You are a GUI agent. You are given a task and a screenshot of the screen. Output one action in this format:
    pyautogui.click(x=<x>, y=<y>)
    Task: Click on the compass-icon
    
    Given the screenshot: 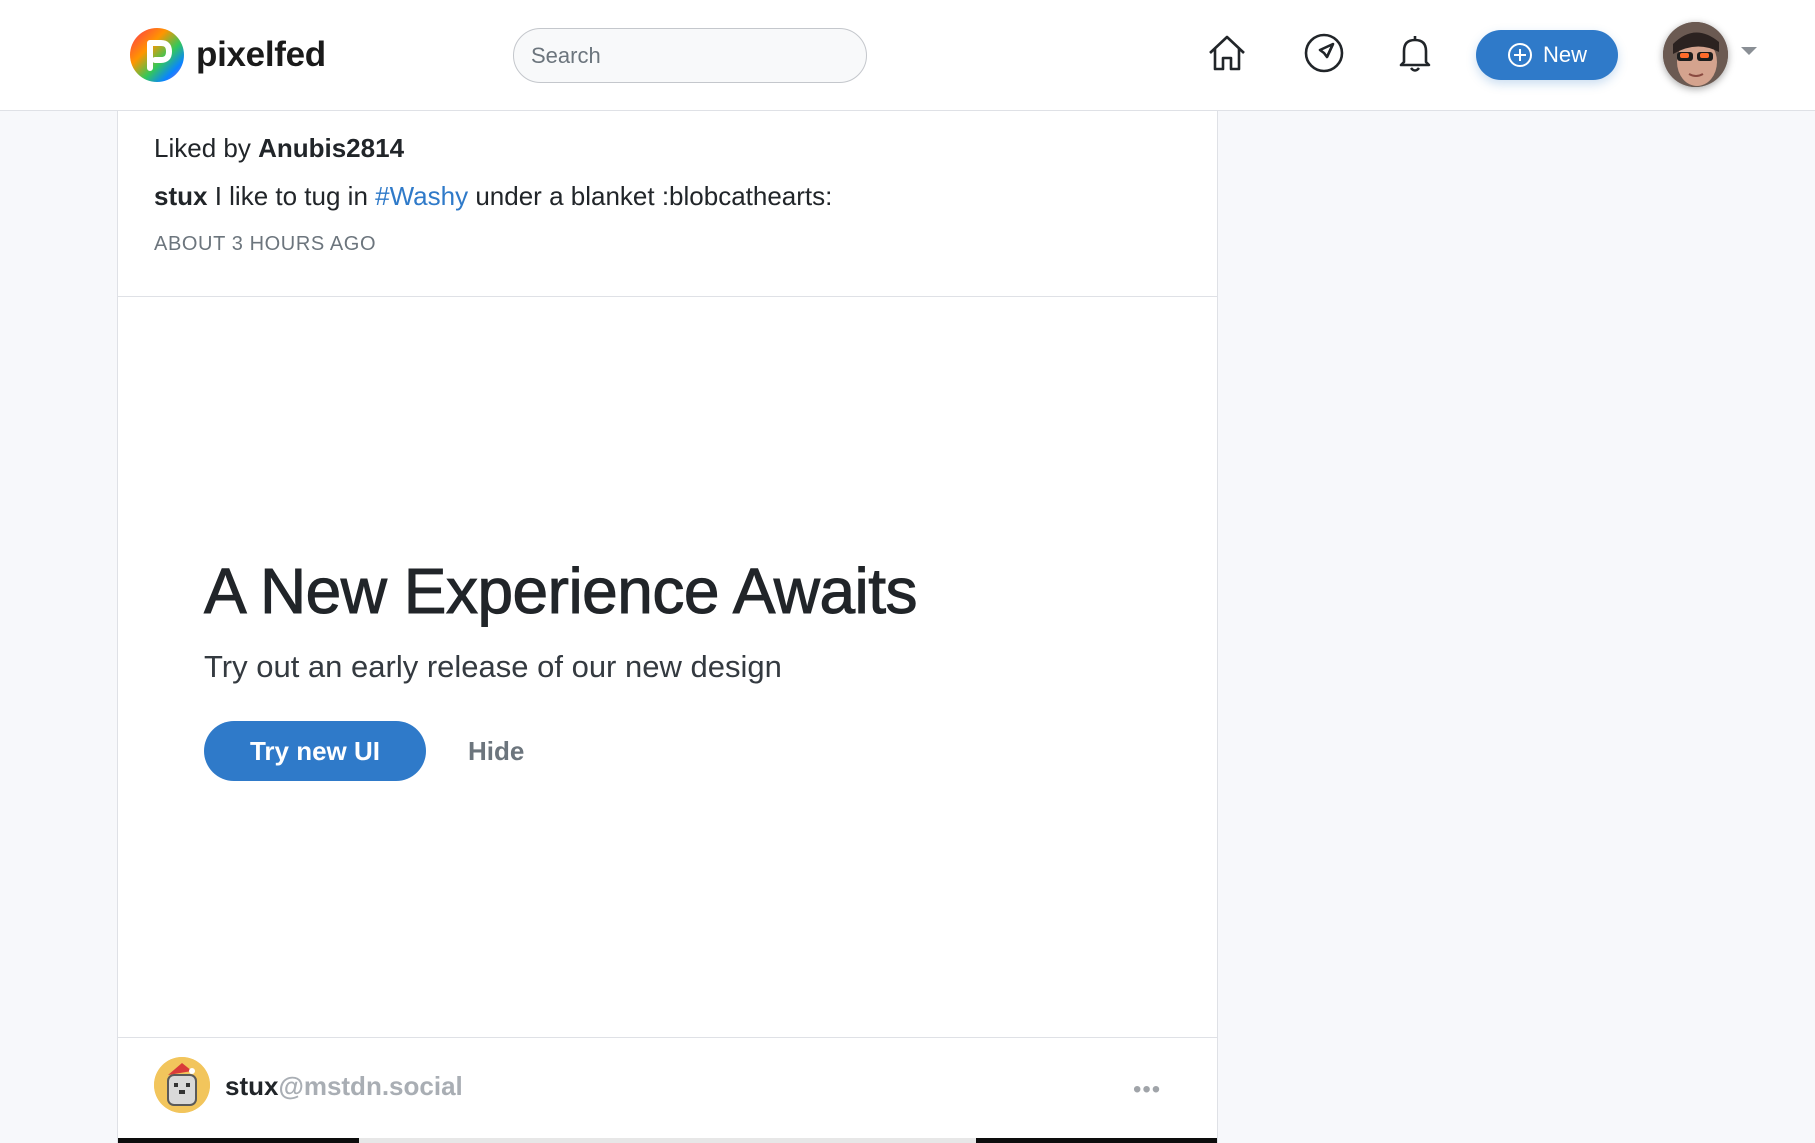 What is the action you would take?
    pyautogui.click(x=1324, y=53)
    